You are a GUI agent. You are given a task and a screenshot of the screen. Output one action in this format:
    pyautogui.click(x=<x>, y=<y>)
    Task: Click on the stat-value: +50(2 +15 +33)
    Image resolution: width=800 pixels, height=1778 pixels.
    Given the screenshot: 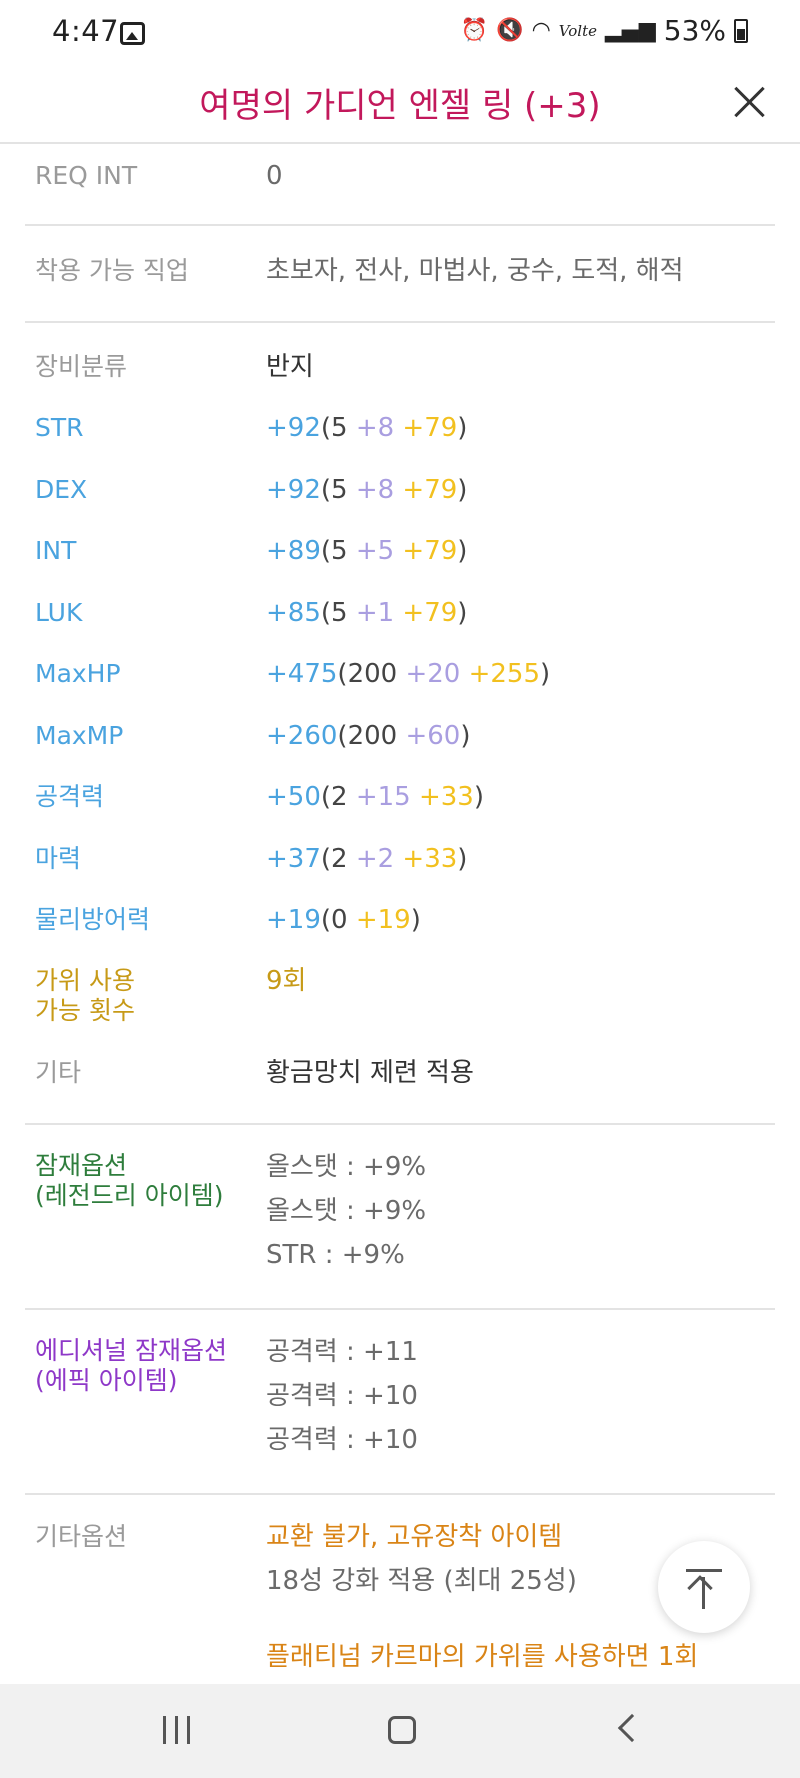 What is the action you would take?
    pyautogui.click(x=375, y=797)
    